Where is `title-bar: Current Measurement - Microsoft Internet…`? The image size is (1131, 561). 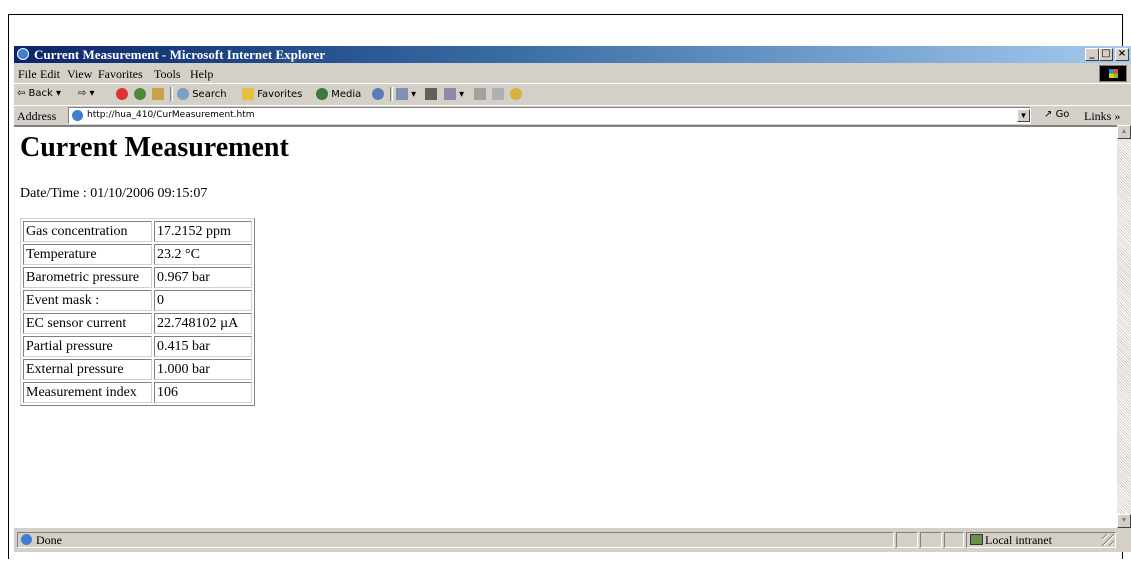
title-bar: Current Measurement - Microsoft Internet… is located at coordinates (572, 54).